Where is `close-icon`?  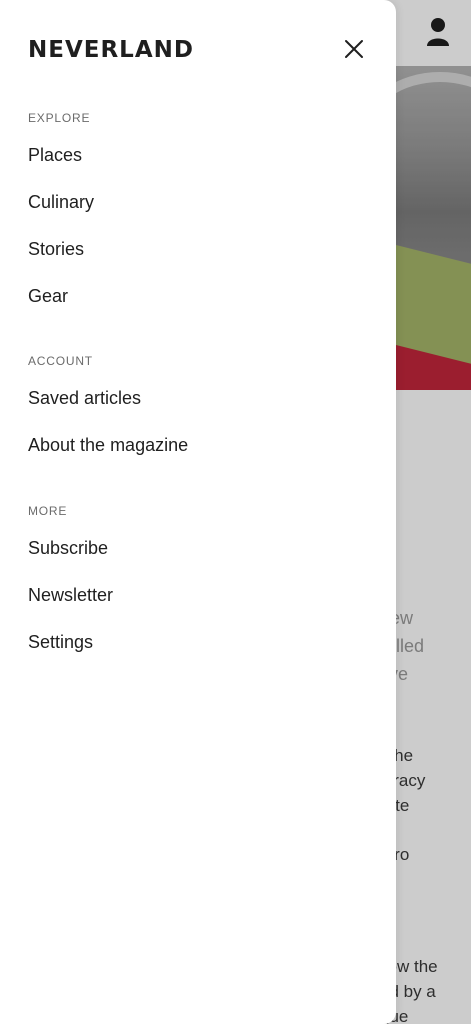
close-icon is located at coordinates (354, 51).